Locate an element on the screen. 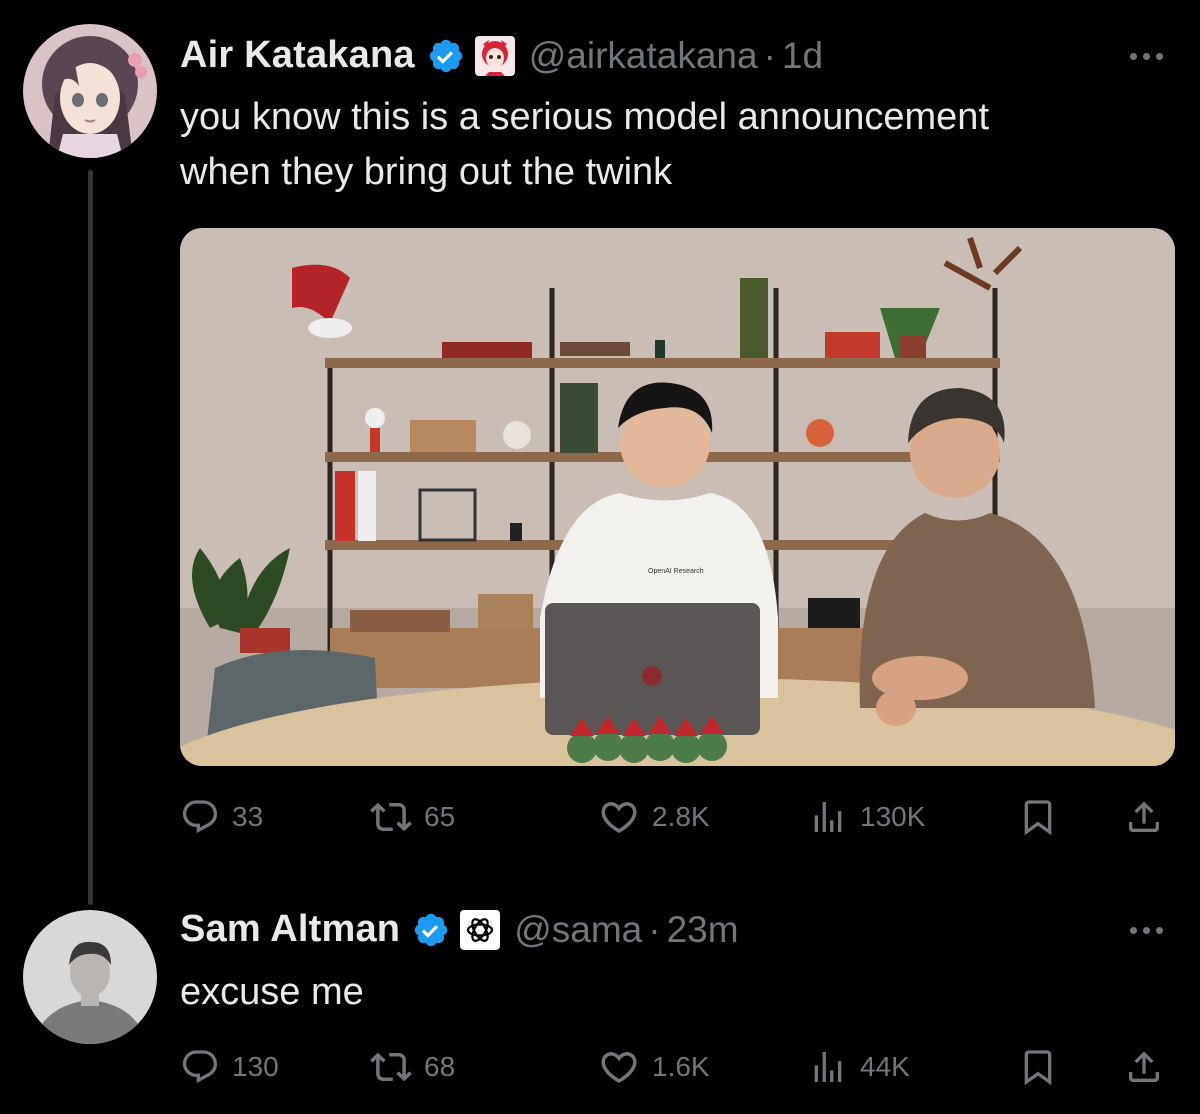 The width and height of the screenshot is (1200, 1114). avatar-air-katakana is located at coordinates (90, 91).